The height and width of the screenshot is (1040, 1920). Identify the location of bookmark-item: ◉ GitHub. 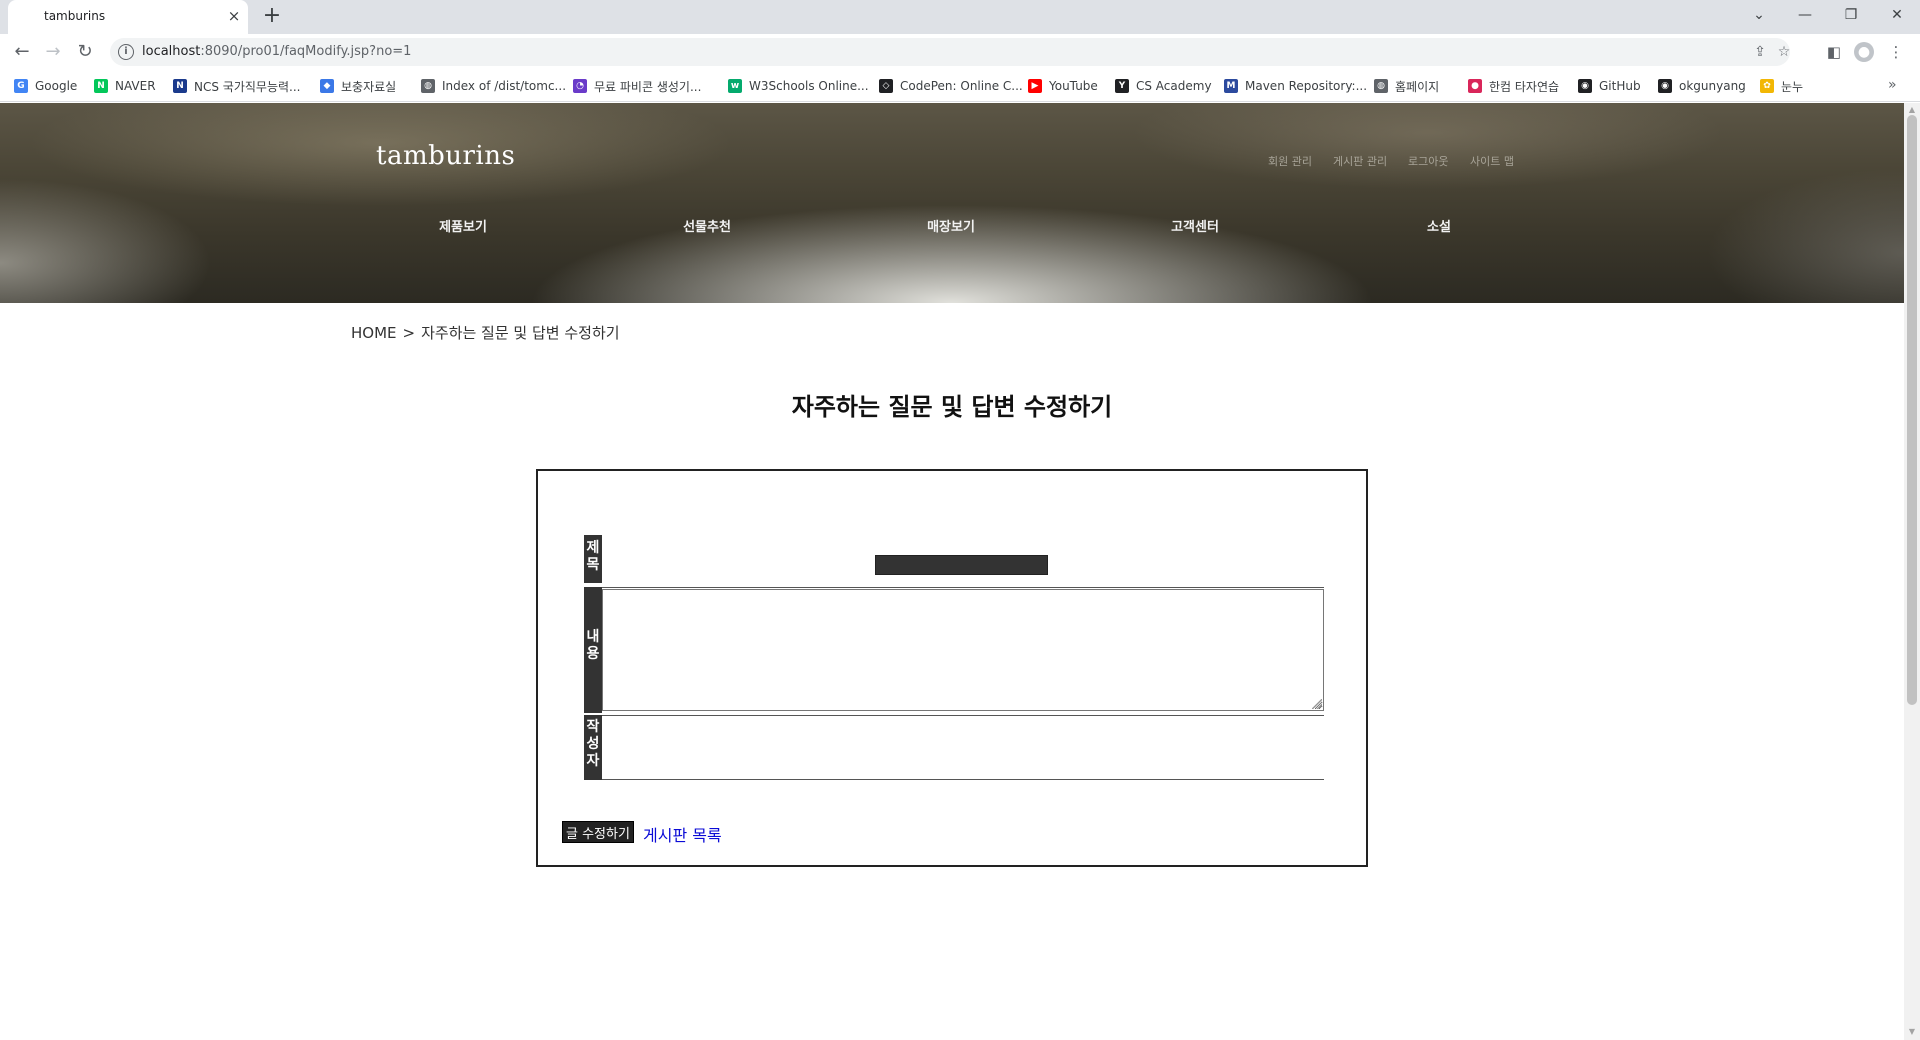
(1609, 86).